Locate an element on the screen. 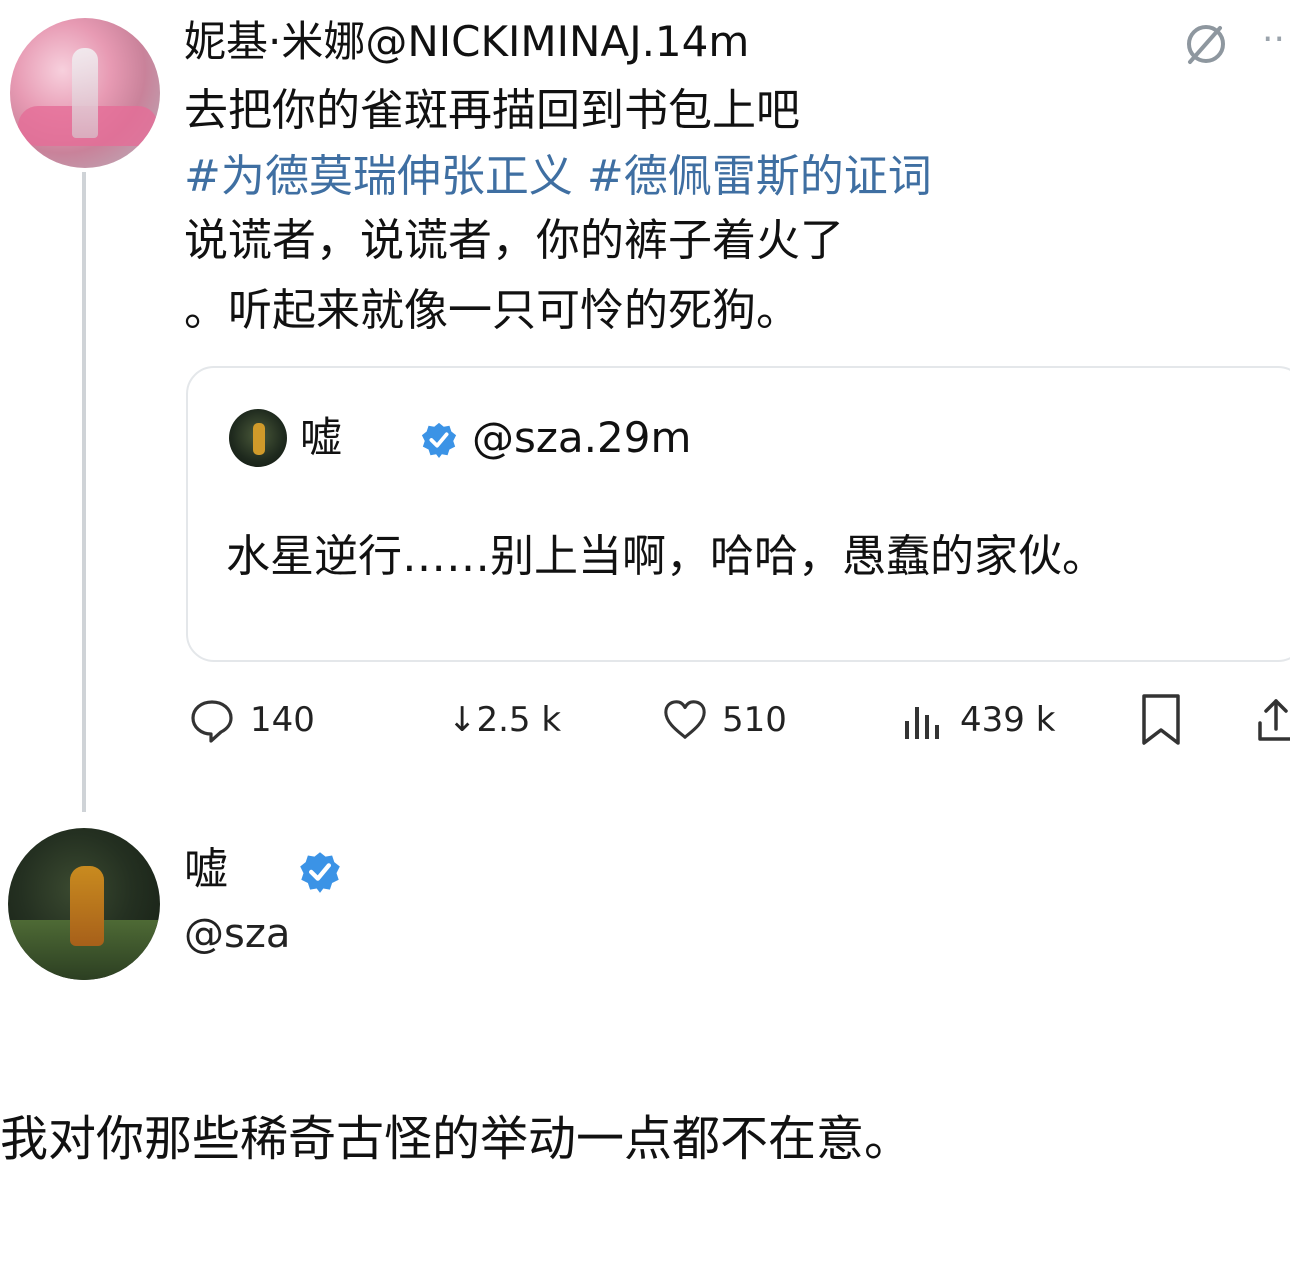 This screenshot has height=1265, width=1290. tweet-header: 妮基·米娜@NICKIMINAJ.14m is located at coordinates (466, 42).